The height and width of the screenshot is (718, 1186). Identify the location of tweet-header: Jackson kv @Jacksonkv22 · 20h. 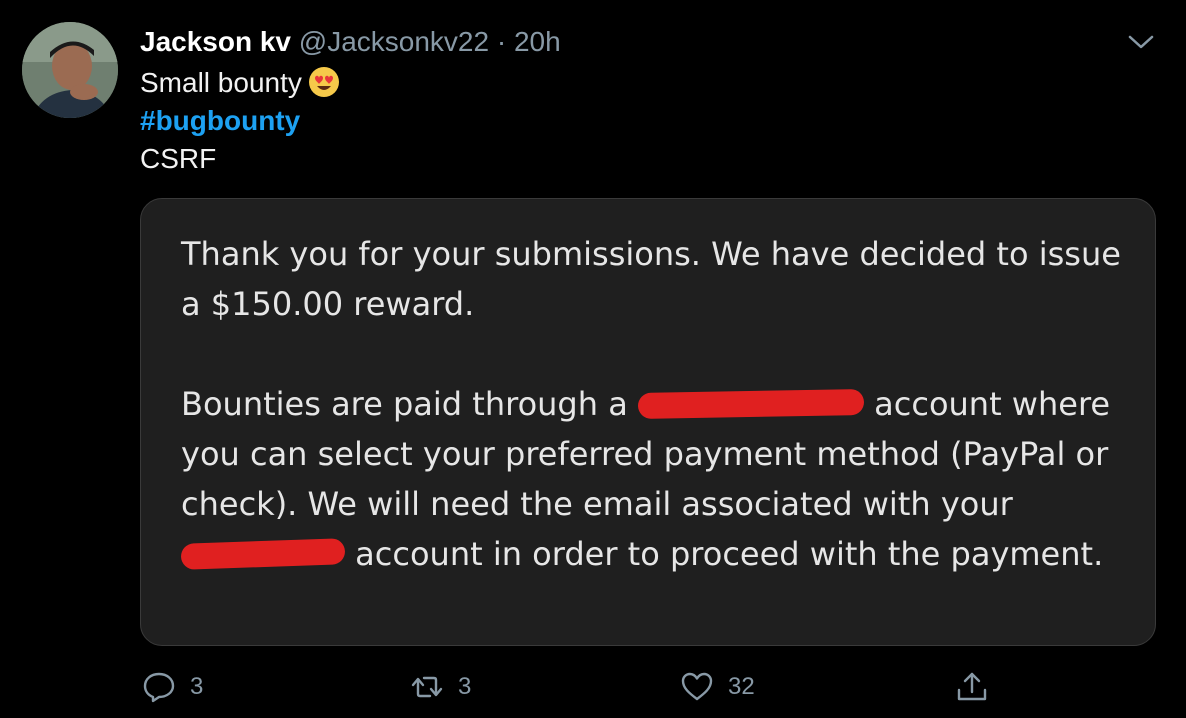
(350, 42).